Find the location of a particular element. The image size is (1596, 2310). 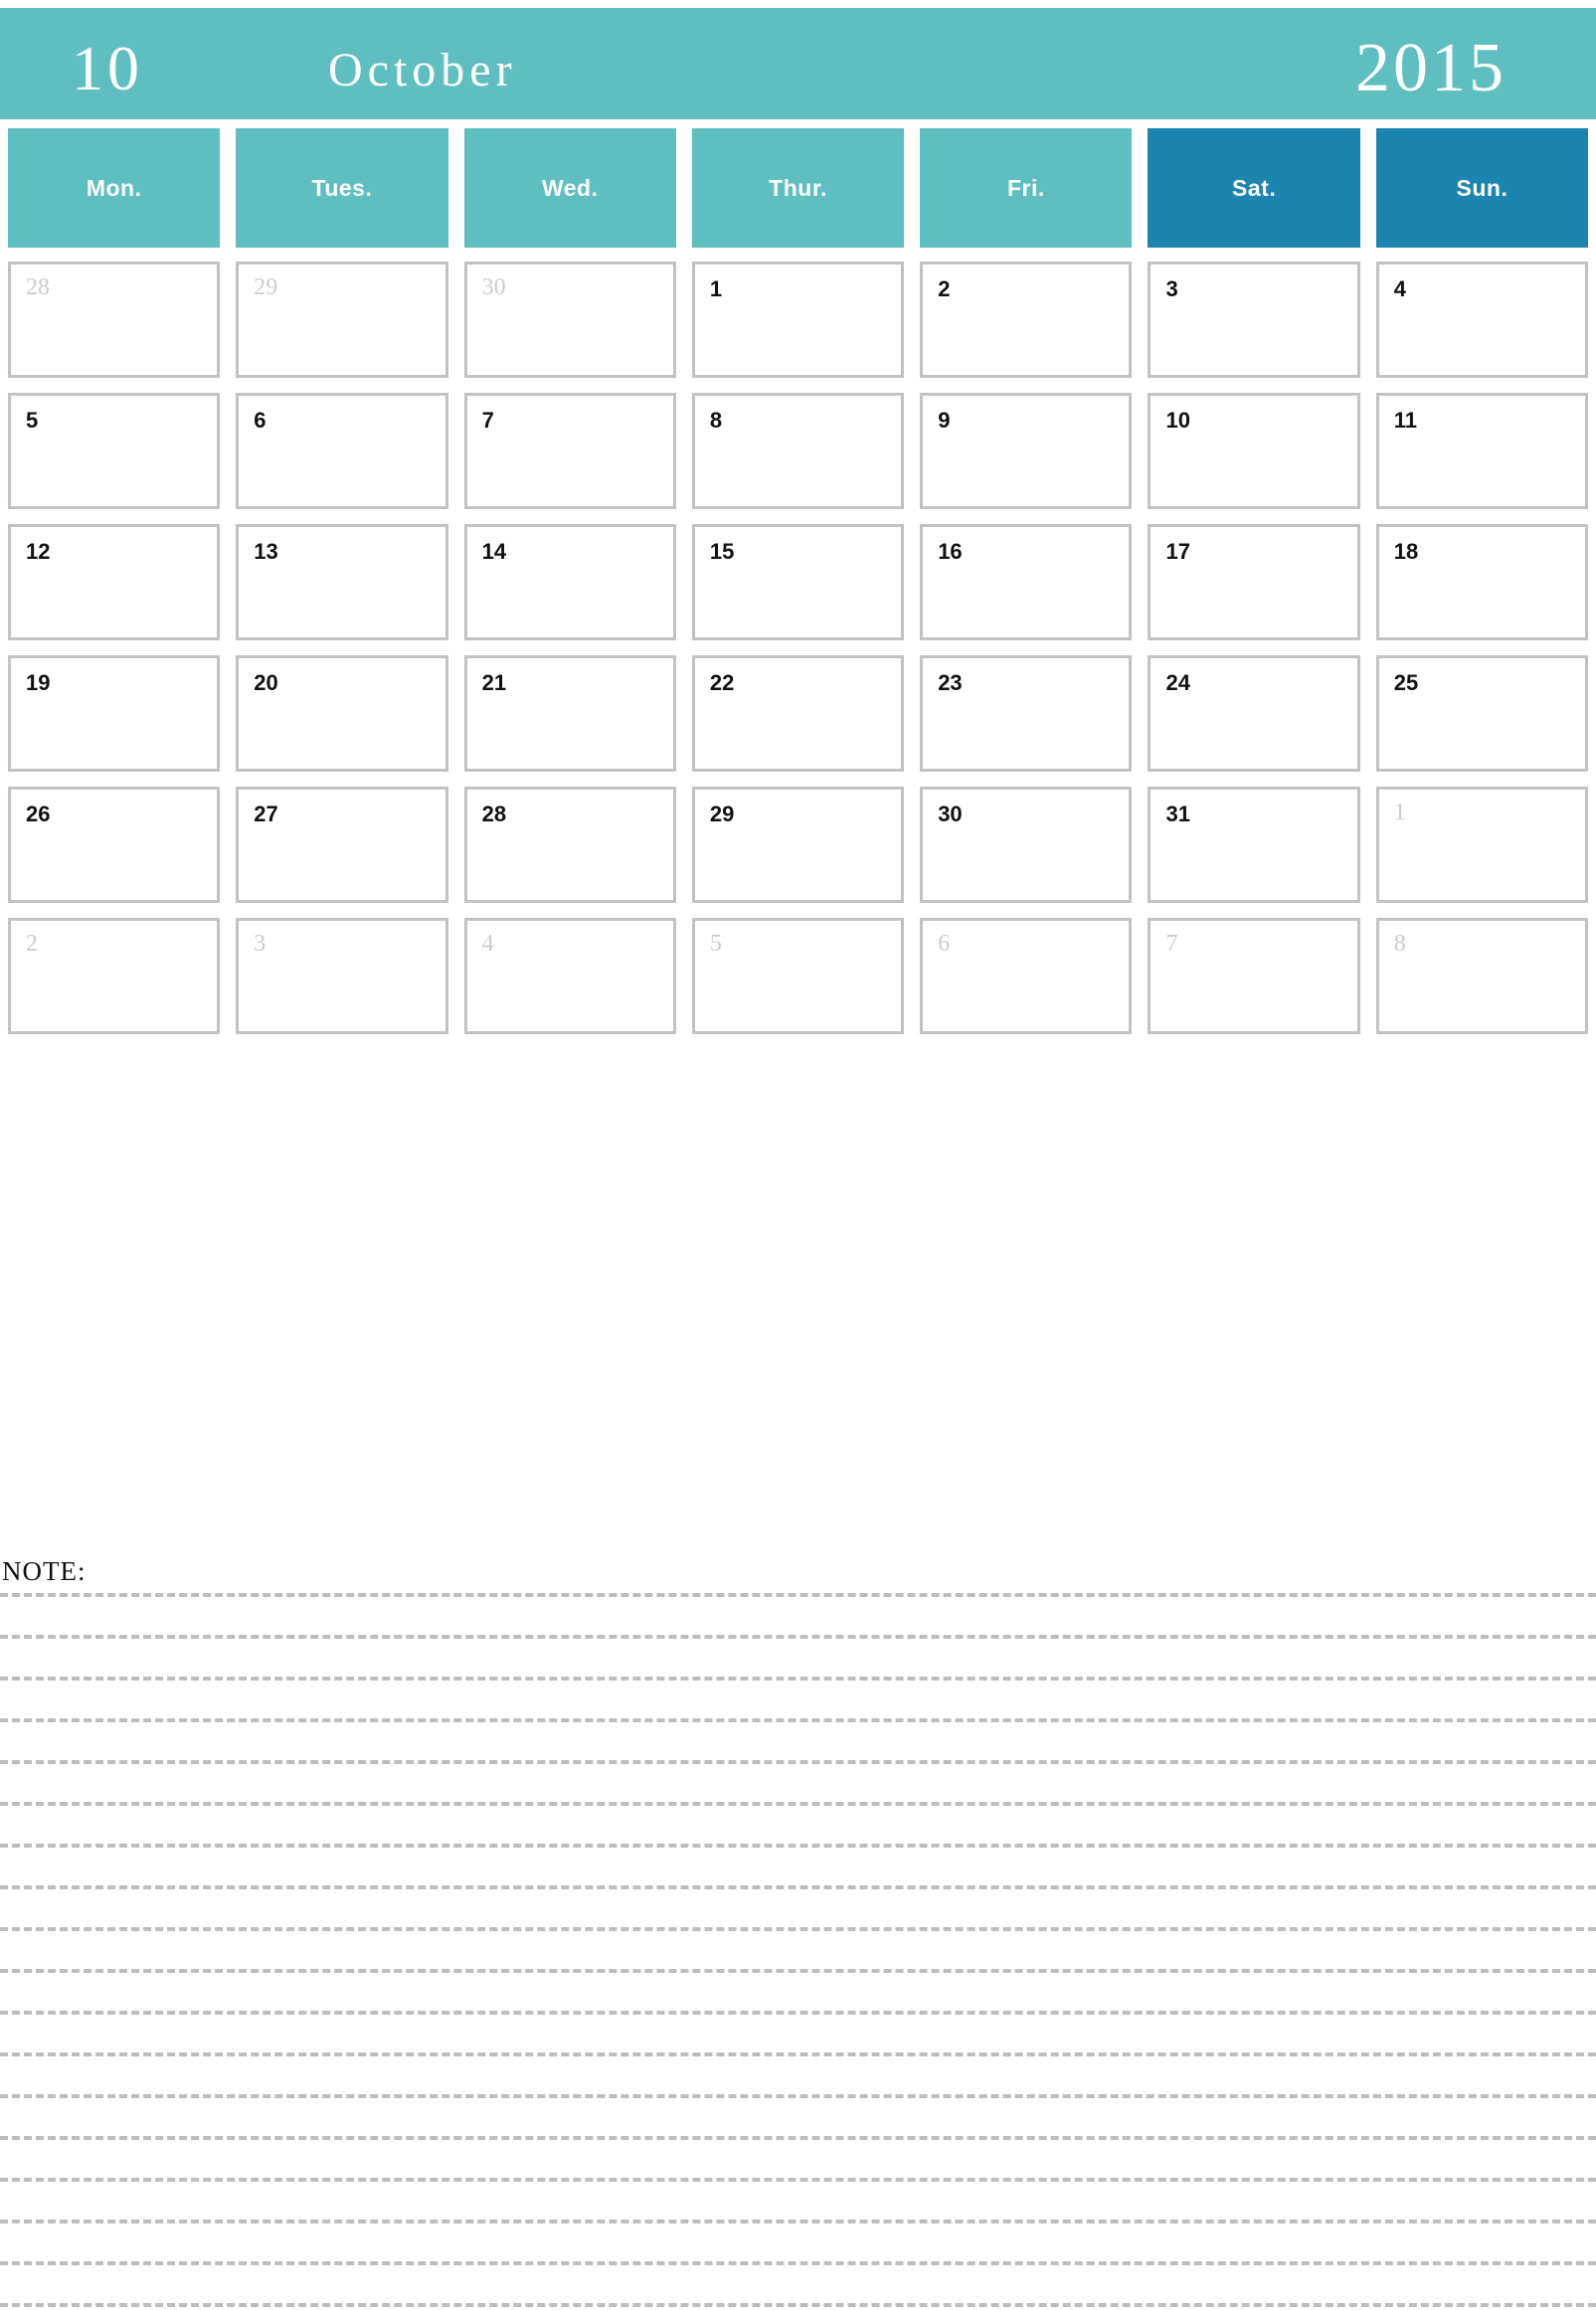

day-cell: 21 is located at coordinates (570, 714).